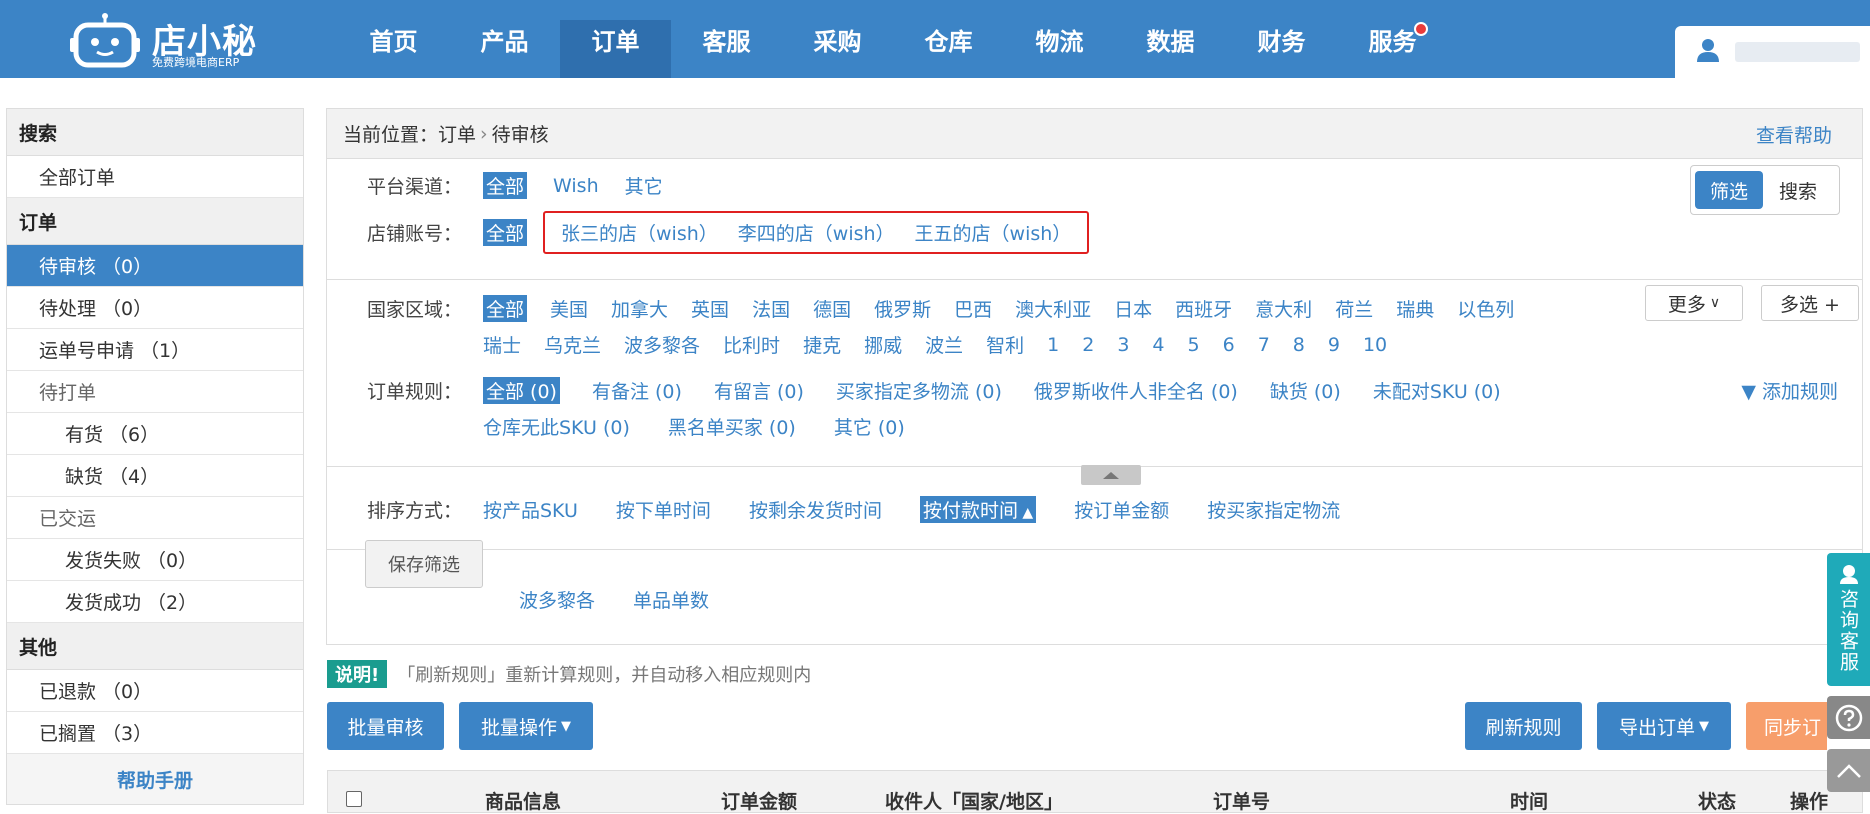 This screenshot has width=1870, height=814. Describe the element at coordinates (526, 726) in the screenshot. I see `batch-ops-button: 批量操作 ▼` at that location.